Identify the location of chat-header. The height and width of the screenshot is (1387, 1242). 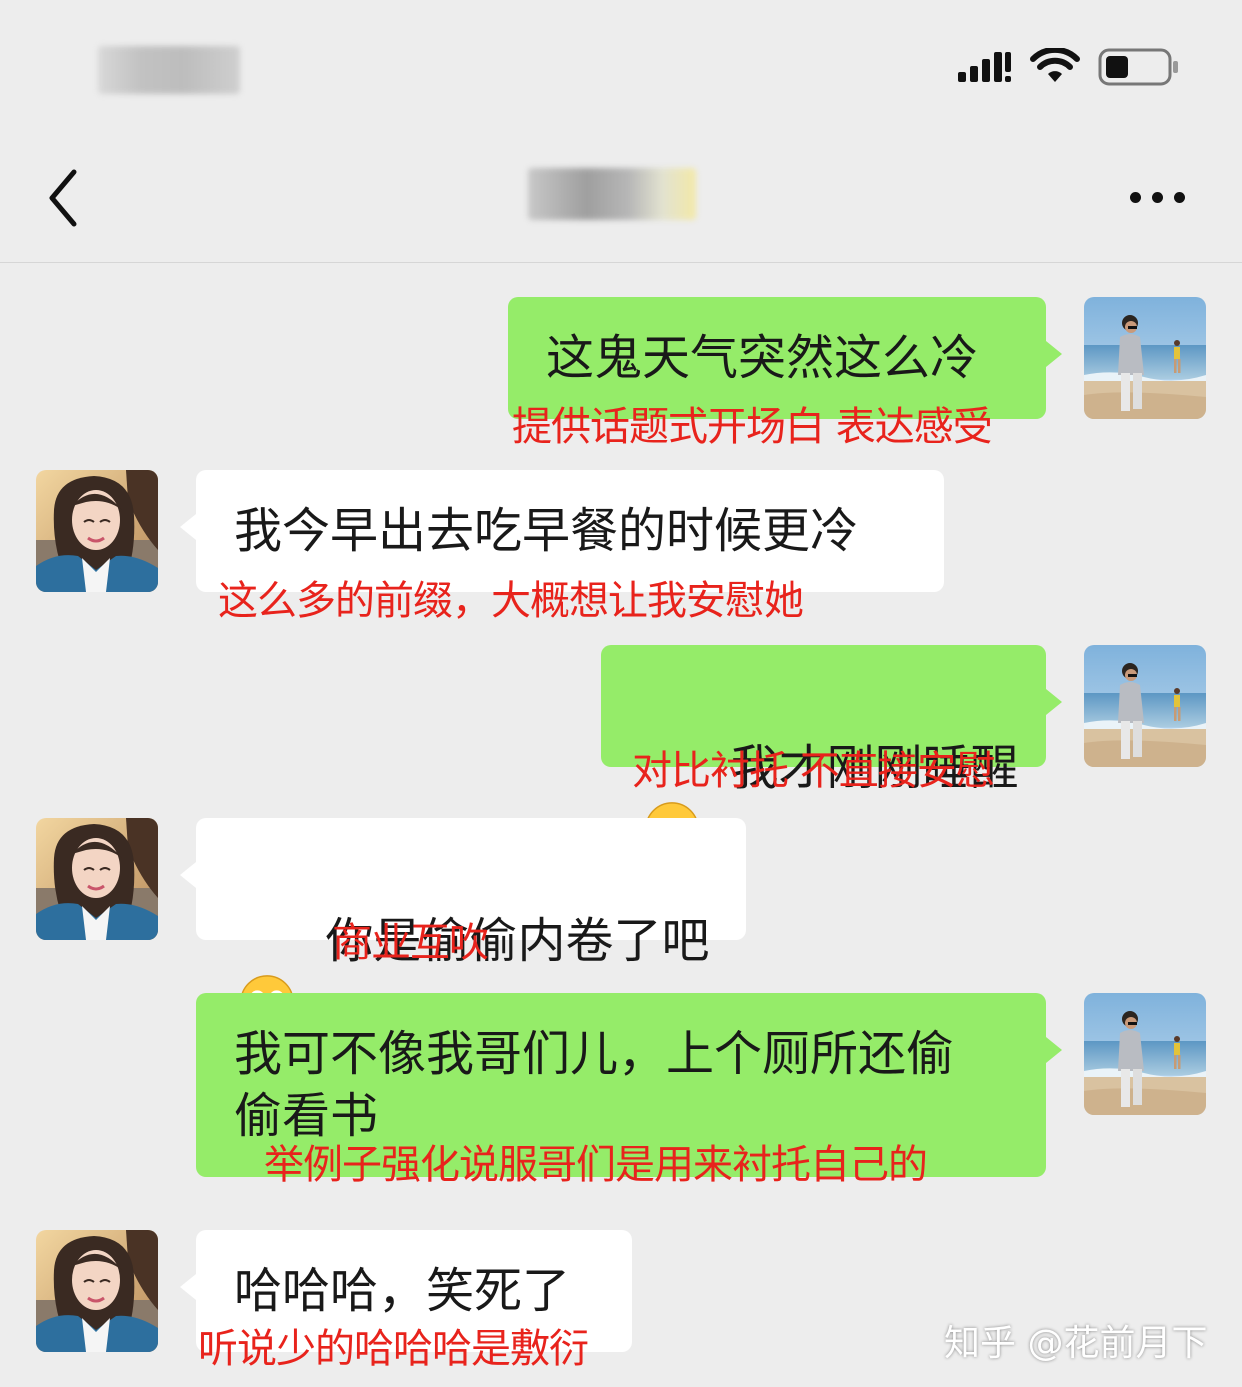
(621, 196).